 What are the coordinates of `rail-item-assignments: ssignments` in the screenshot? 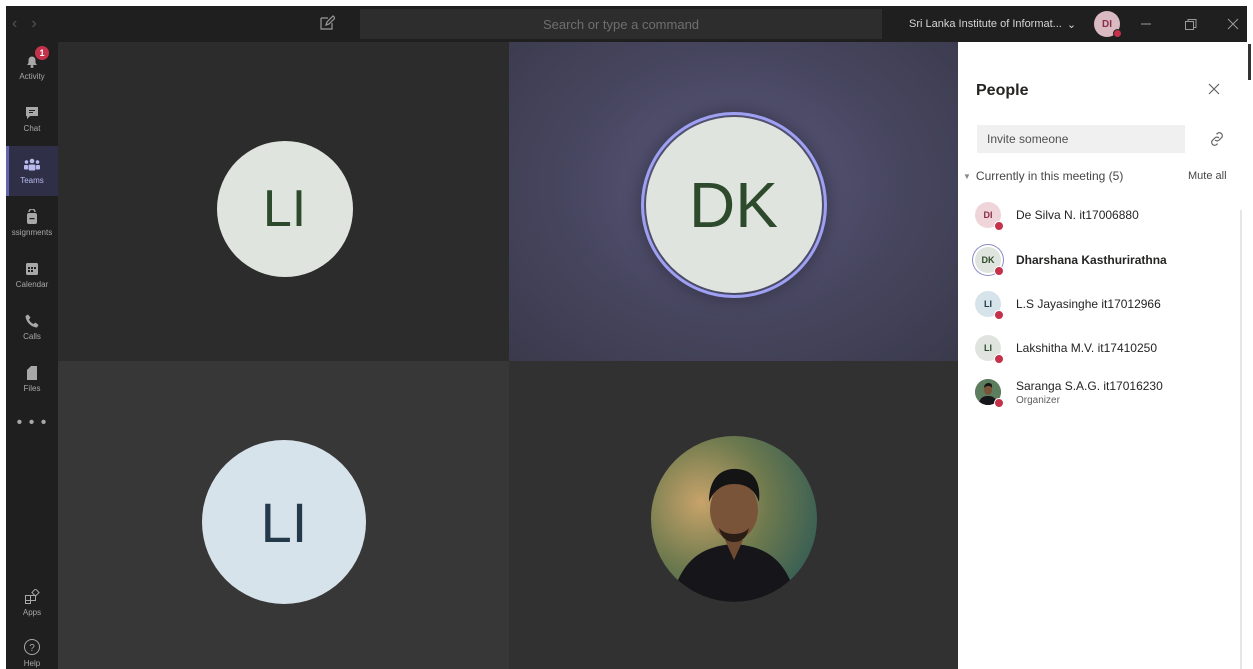 It's located at (32, 223).